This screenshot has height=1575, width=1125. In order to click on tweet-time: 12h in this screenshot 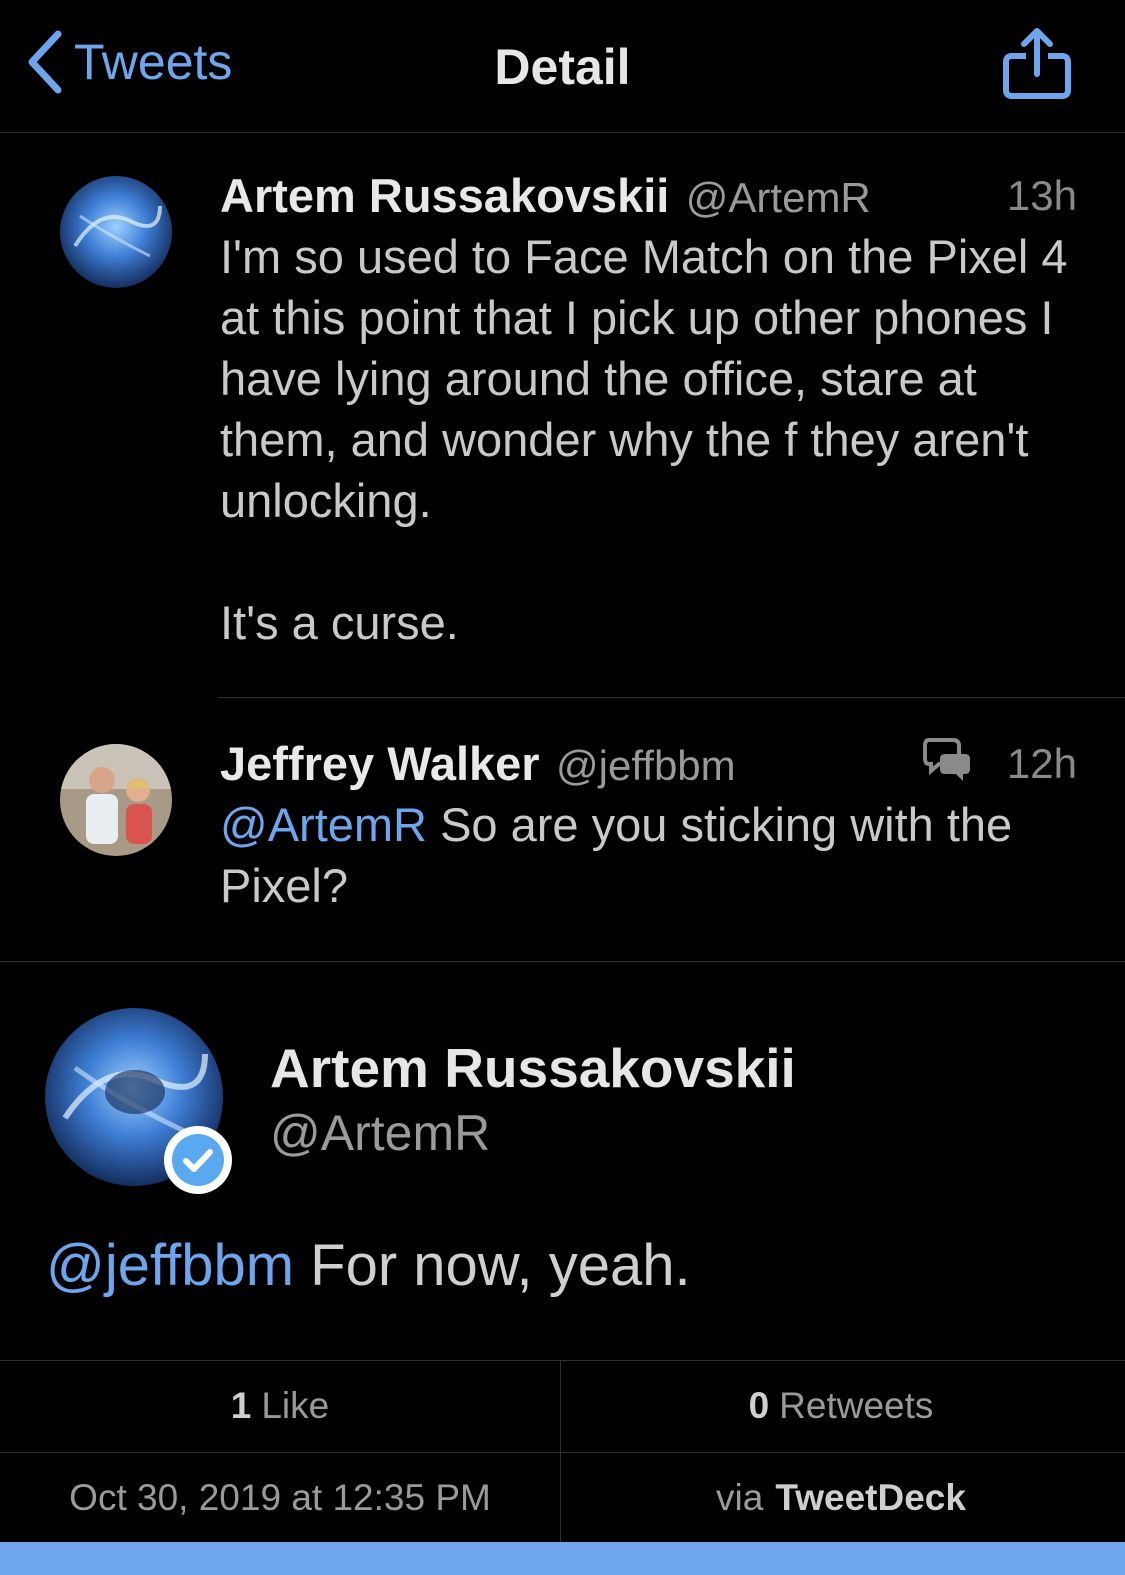, I will do `click(1041, 763)`.